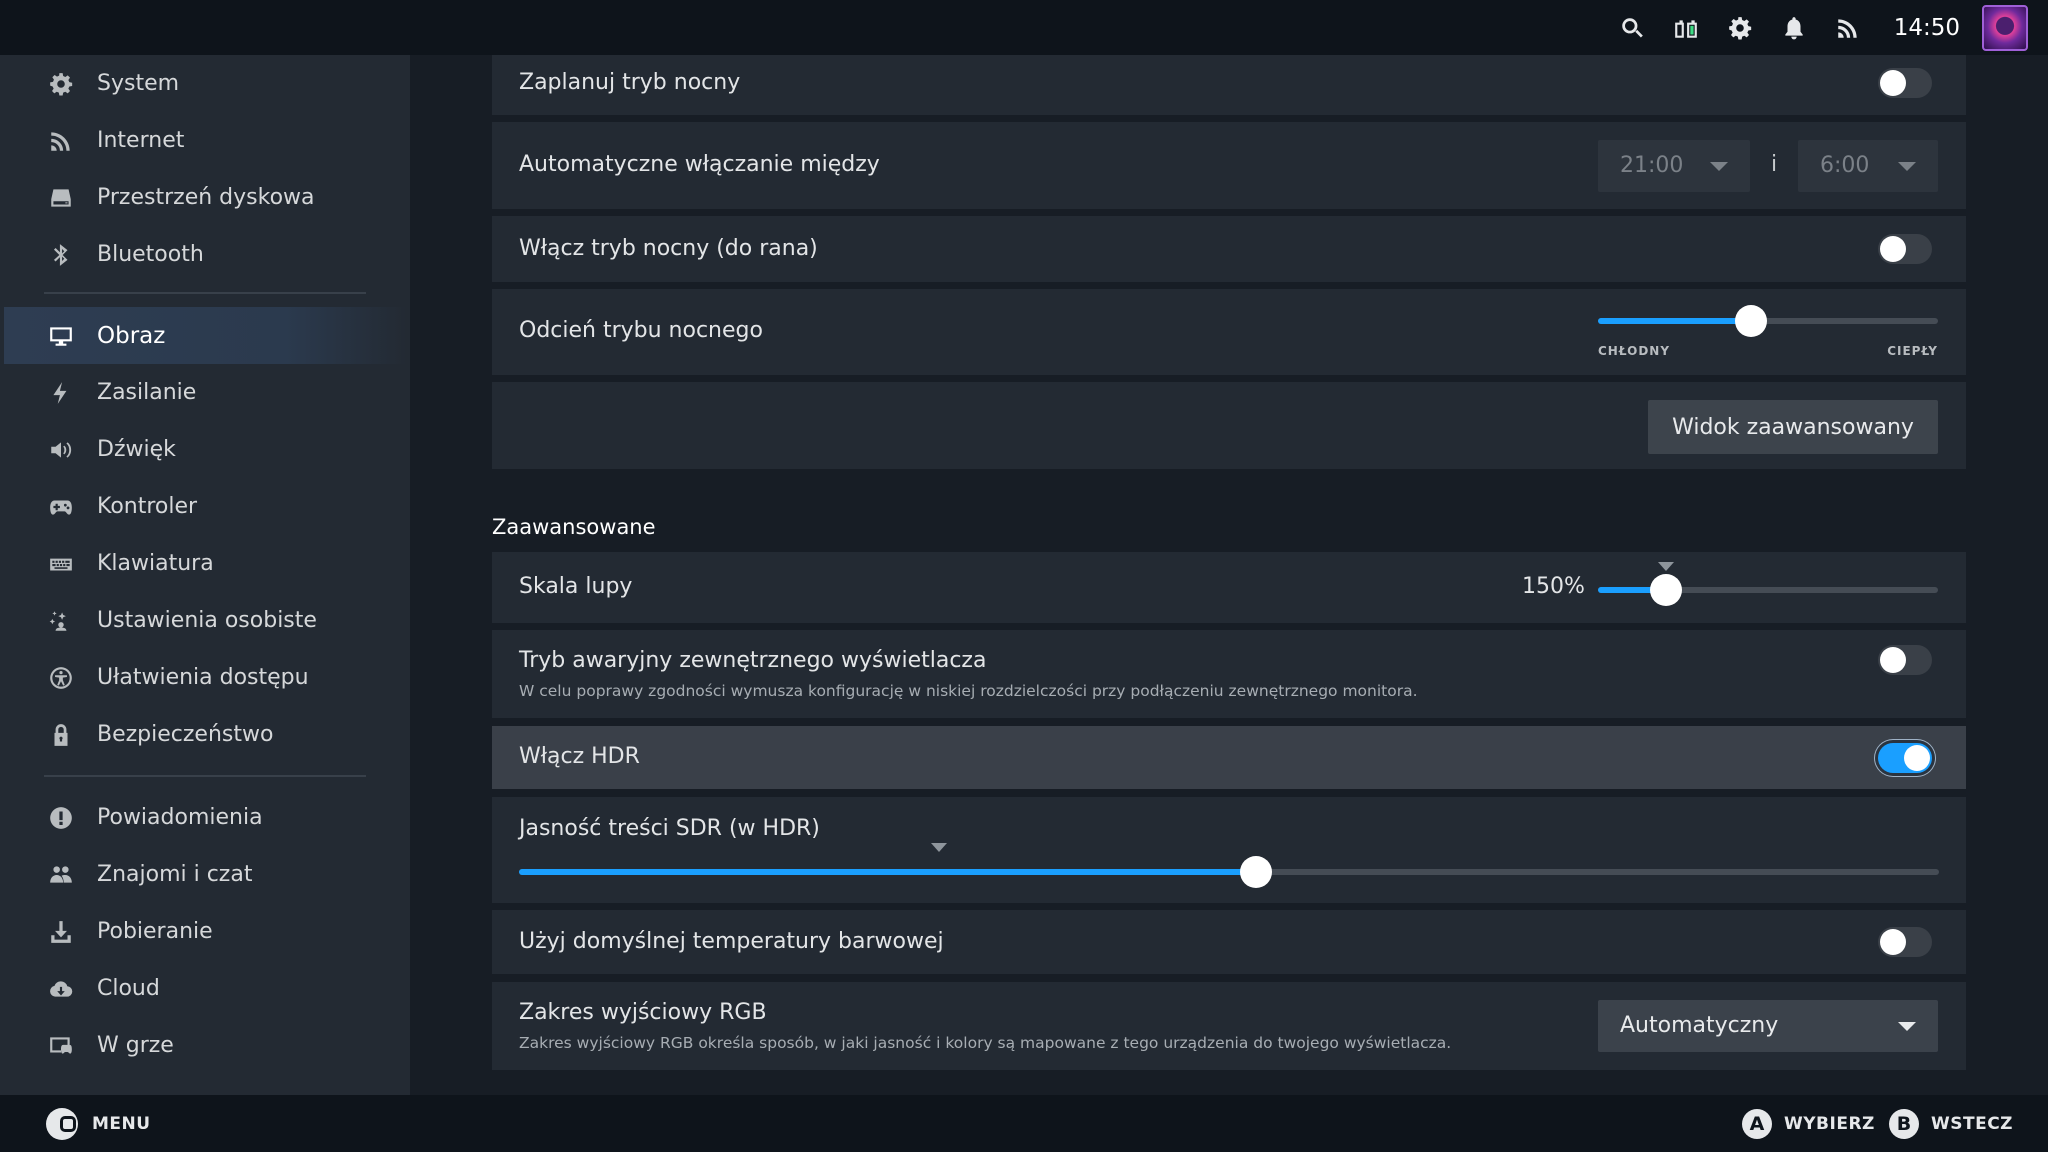  I want to click on sidebar-item-downloads: Pobieranie, so click(205, 931).